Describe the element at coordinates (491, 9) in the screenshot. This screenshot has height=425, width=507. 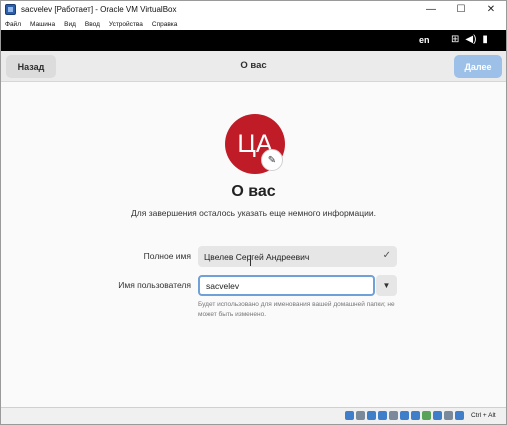
I see `close-button: ✕` at that location.